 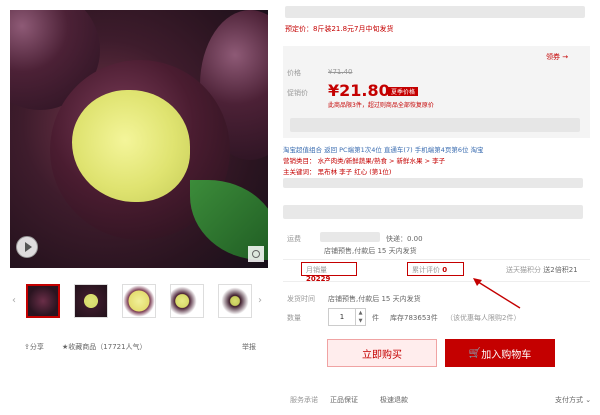 I want to click on cart-icon: 🛒, so click(x=475, y=353).